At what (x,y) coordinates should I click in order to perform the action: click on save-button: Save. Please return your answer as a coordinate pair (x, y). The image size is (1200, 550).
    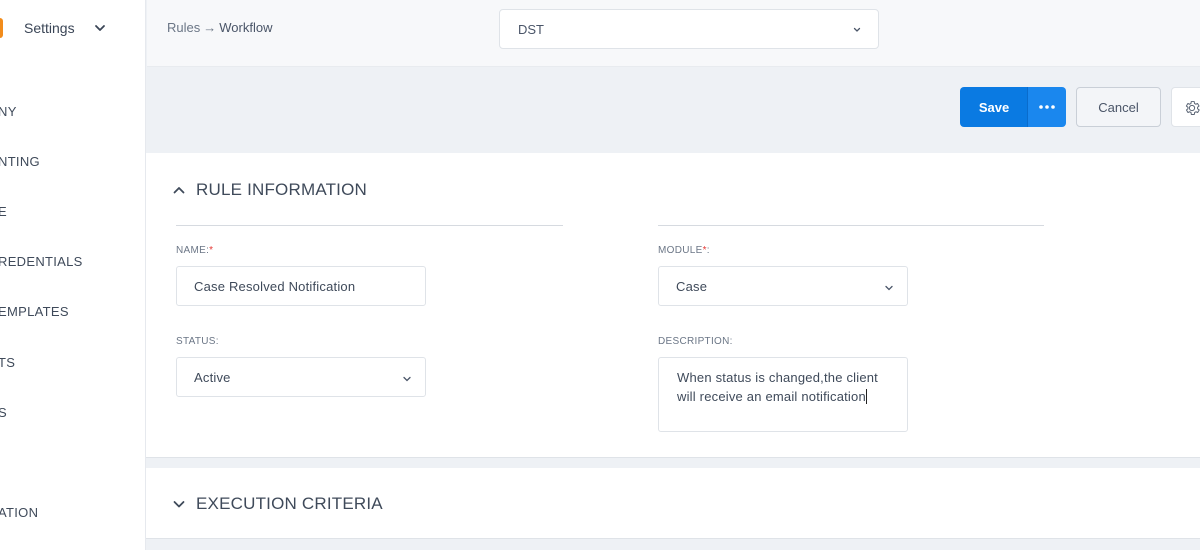
    Looking at the image, I should click on (994, 107).